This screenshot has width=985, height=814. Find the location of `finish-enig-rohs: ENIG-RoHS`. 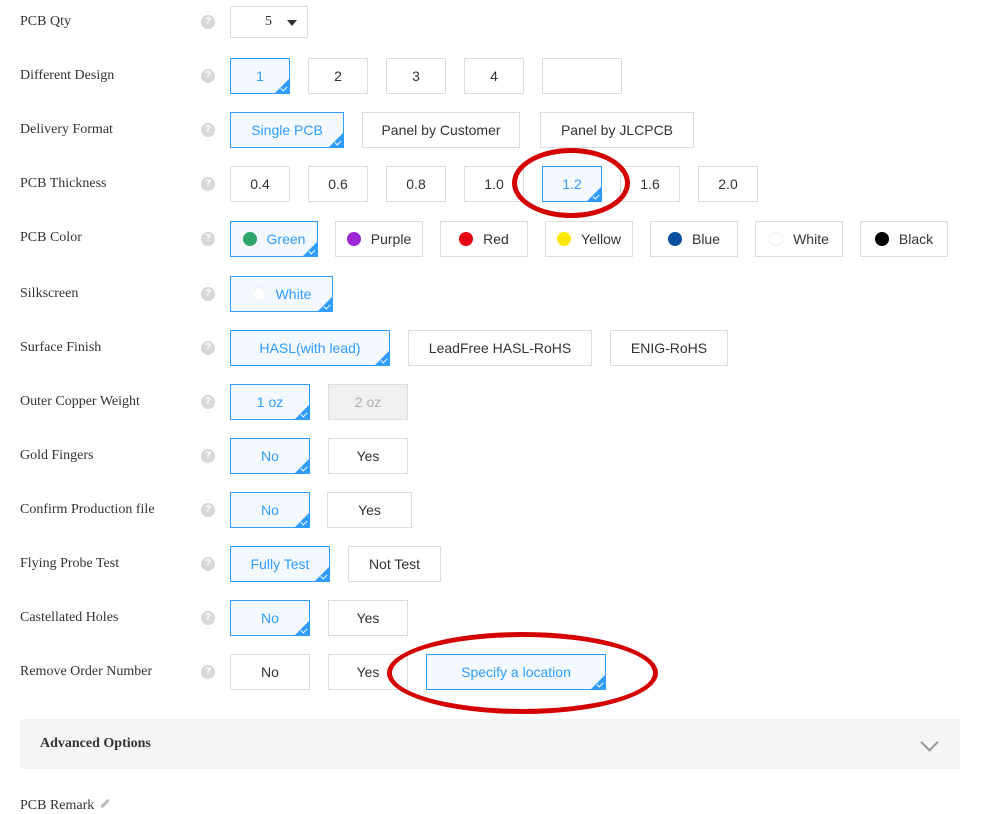

finish-enig-rohs: ENIG-RoHS is located at coordinates (669, 348).